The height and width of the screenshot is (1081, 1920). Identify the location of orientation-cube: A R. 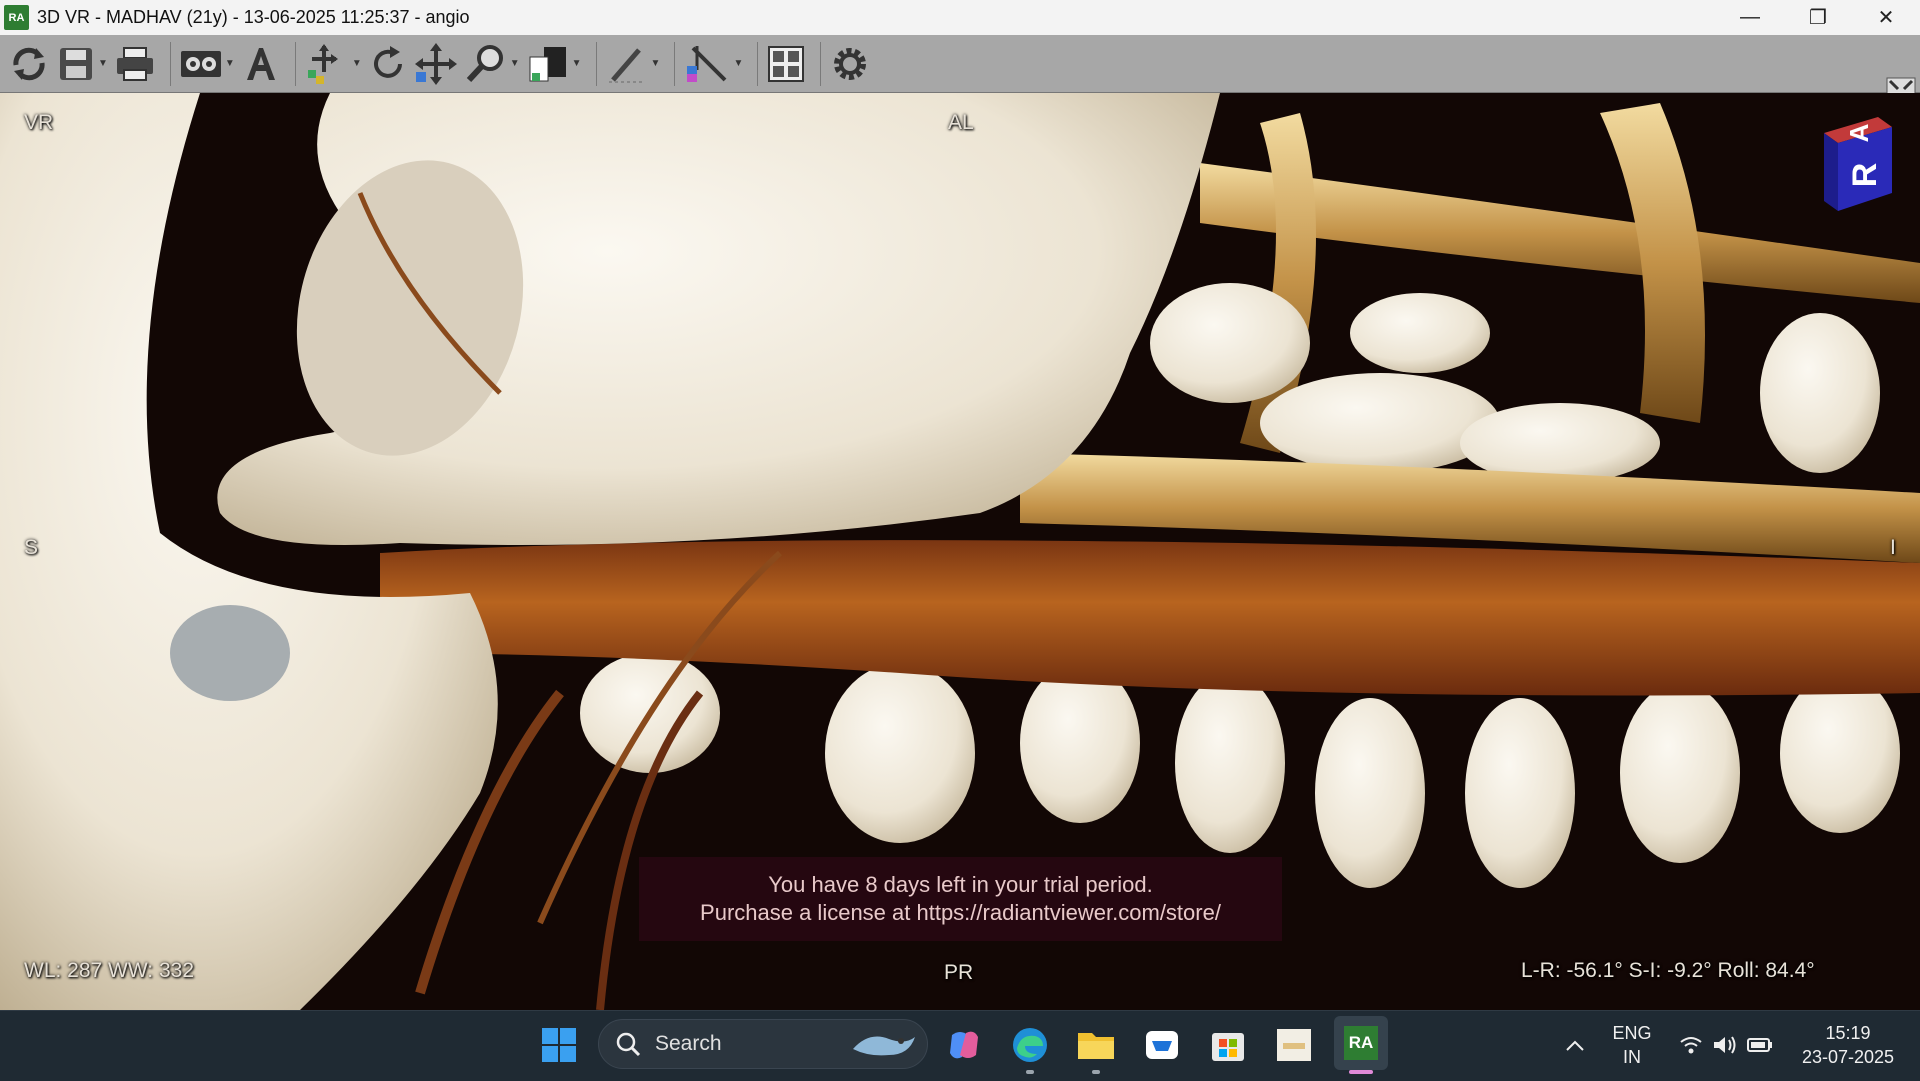
(1858, 158).